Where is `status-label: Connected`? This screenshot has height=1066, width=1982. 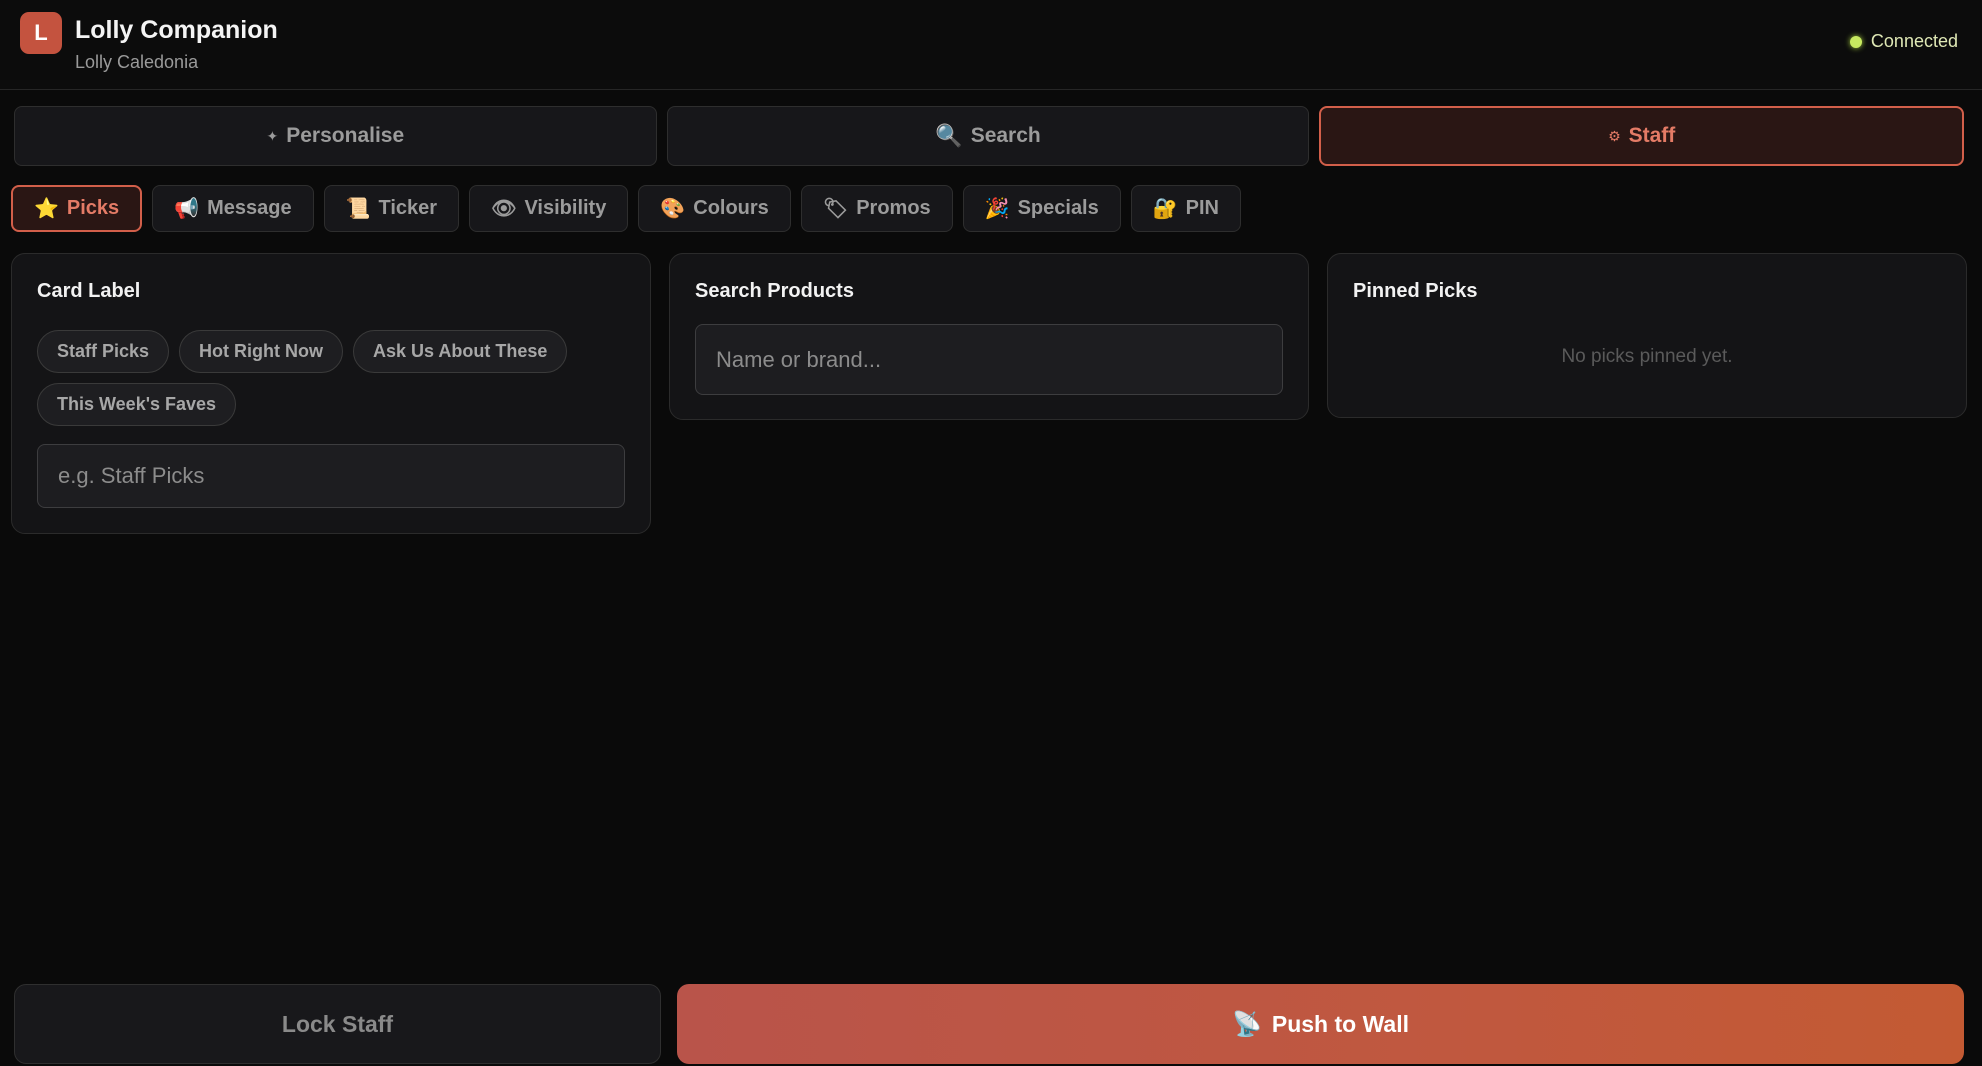
status-label: Connected is located at coordinates (1914, 41).